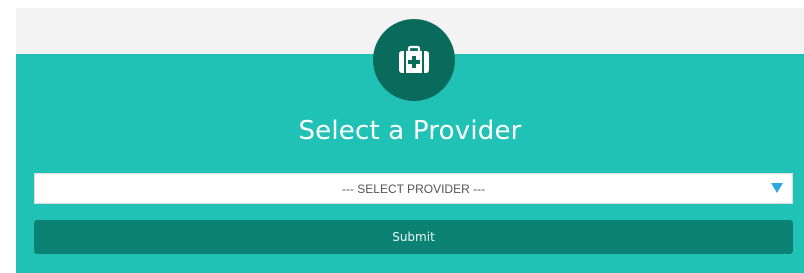 Image resolution: width=804 pixels, height=273 pixels. Describe the element at coordinates (777, 188) in the screenshot. I see `chevron-down-icon` at that location.